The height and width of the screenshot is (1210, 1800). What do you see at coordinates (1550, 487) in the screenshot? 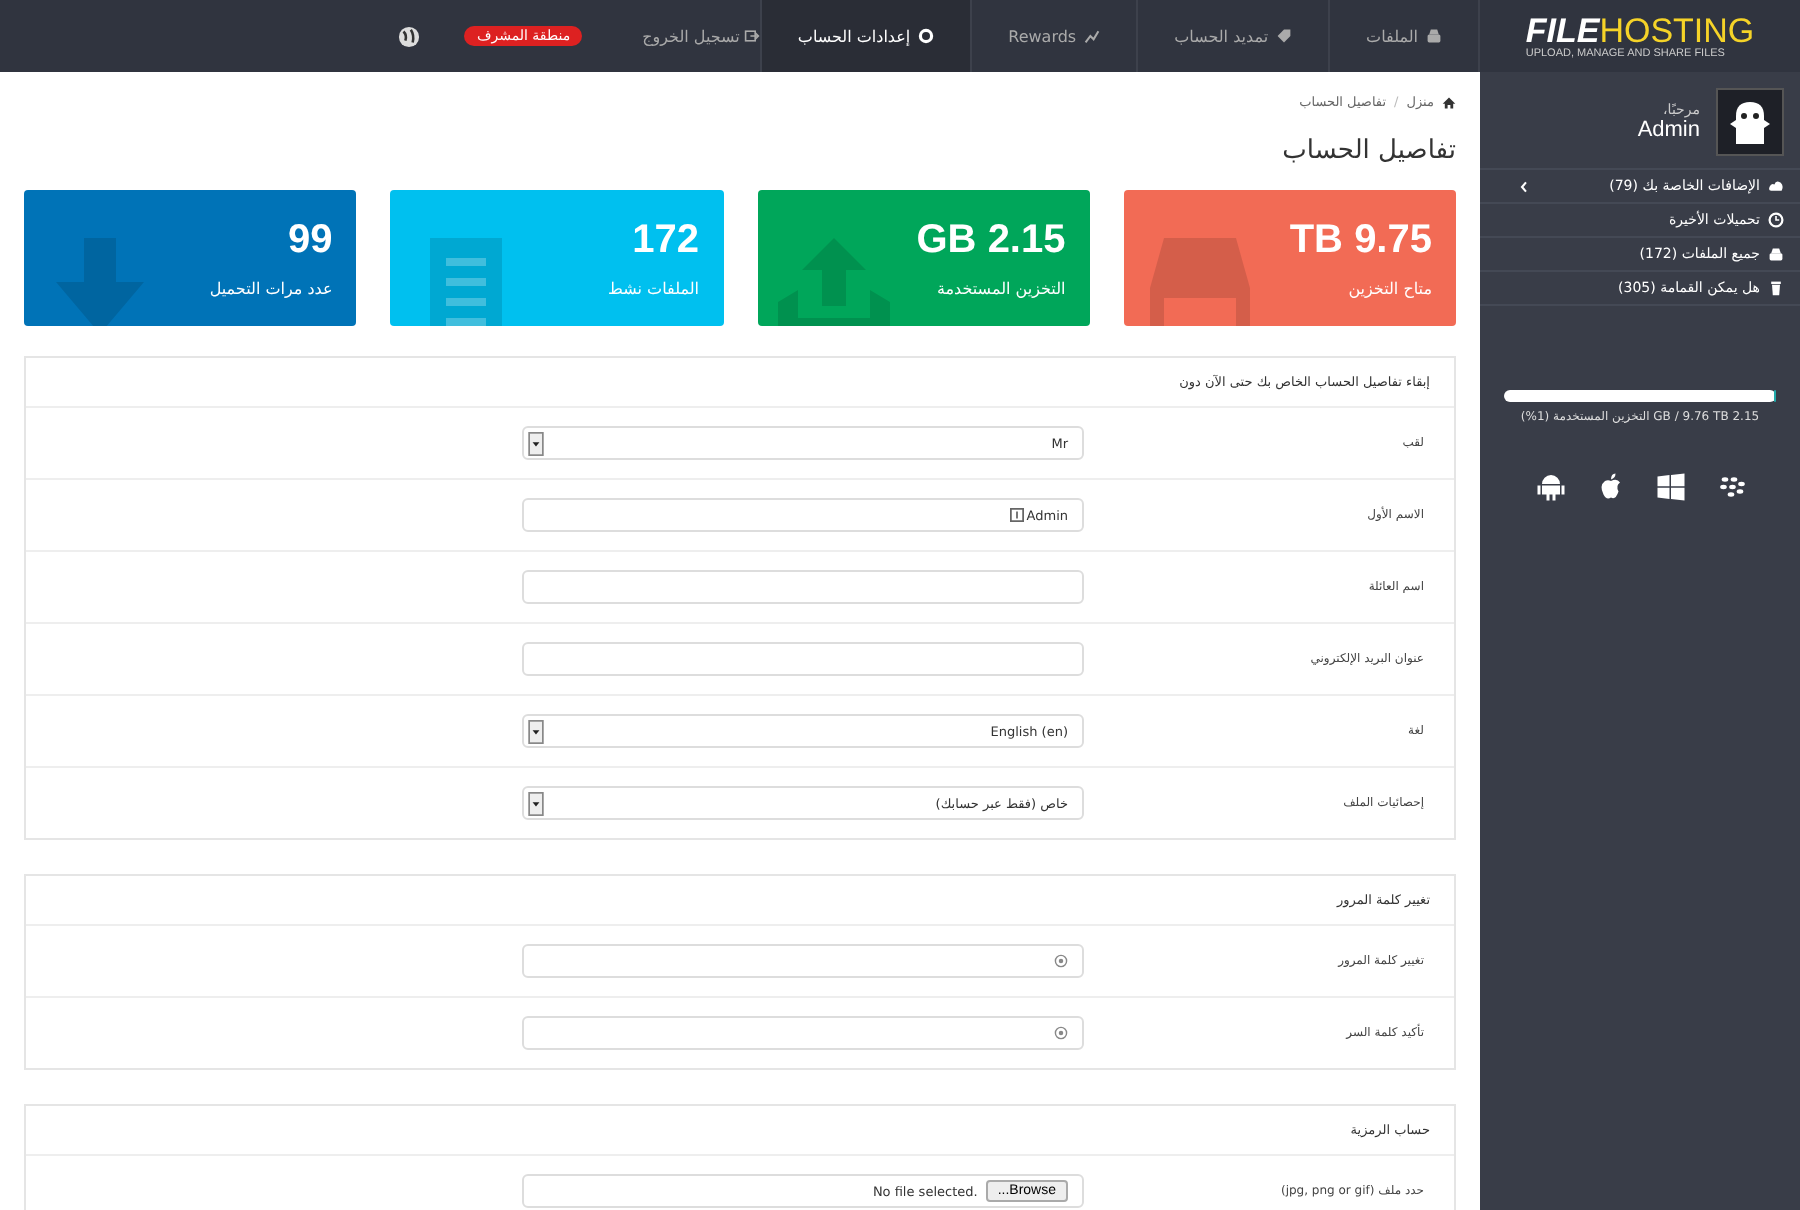
I see `android-icon` at bounding box center [1550, 487].